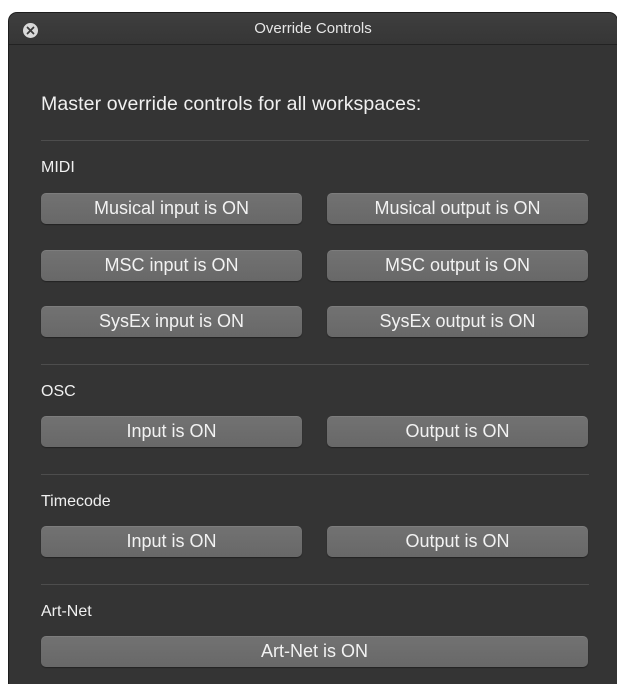 Image resolution: width=617 pixels, height=684 pixels. Describe the element at coordinates (171, 208) in the screenshot. I see `midi-musical-input-button: Musical input is ON` at that location.